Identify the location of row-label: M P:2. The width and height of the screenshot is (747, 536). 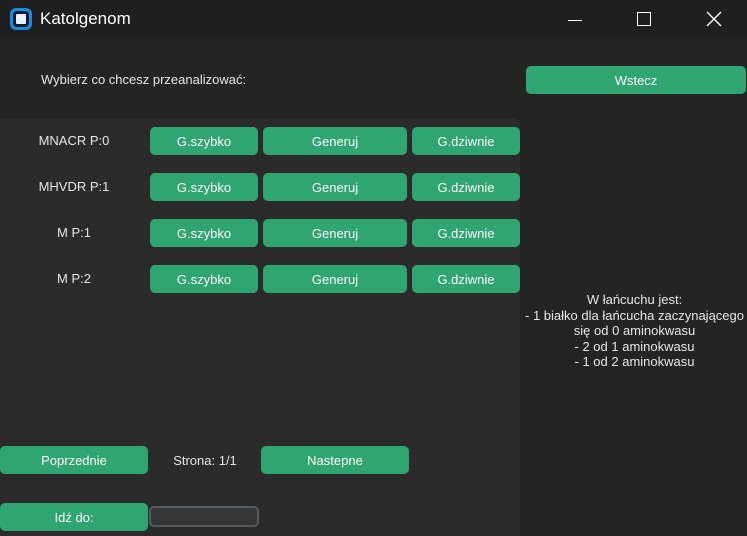
(74, 278).